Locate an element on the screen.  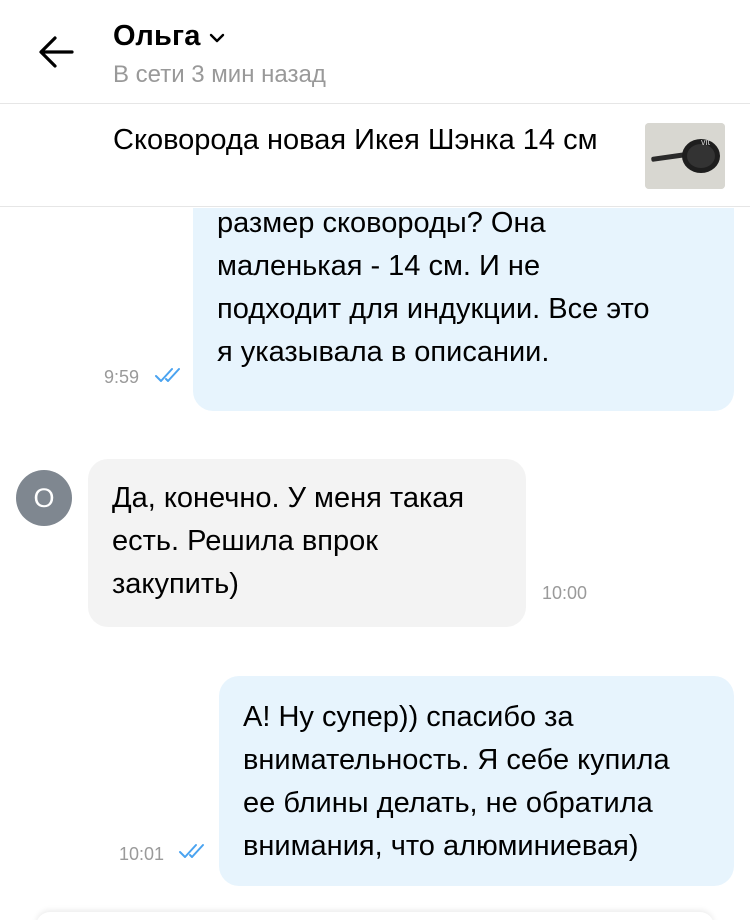
message-time: 10:01 is located at coordinates (142, 854).